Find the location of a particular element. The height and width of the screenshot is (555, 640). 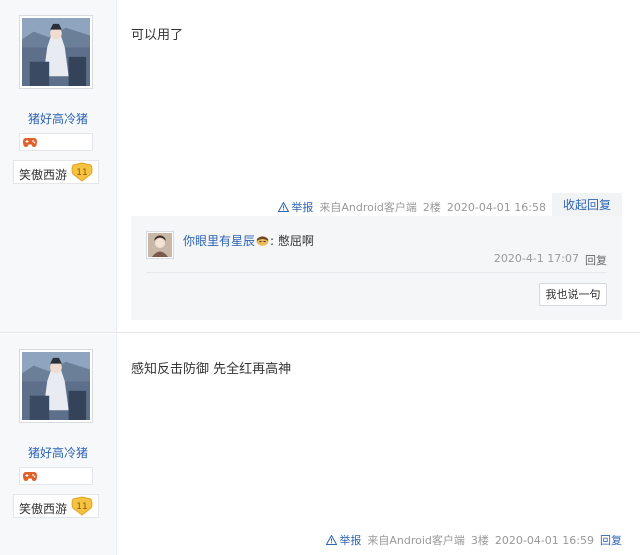

post-floor: 3楼 is located at coordinates (479, 540).